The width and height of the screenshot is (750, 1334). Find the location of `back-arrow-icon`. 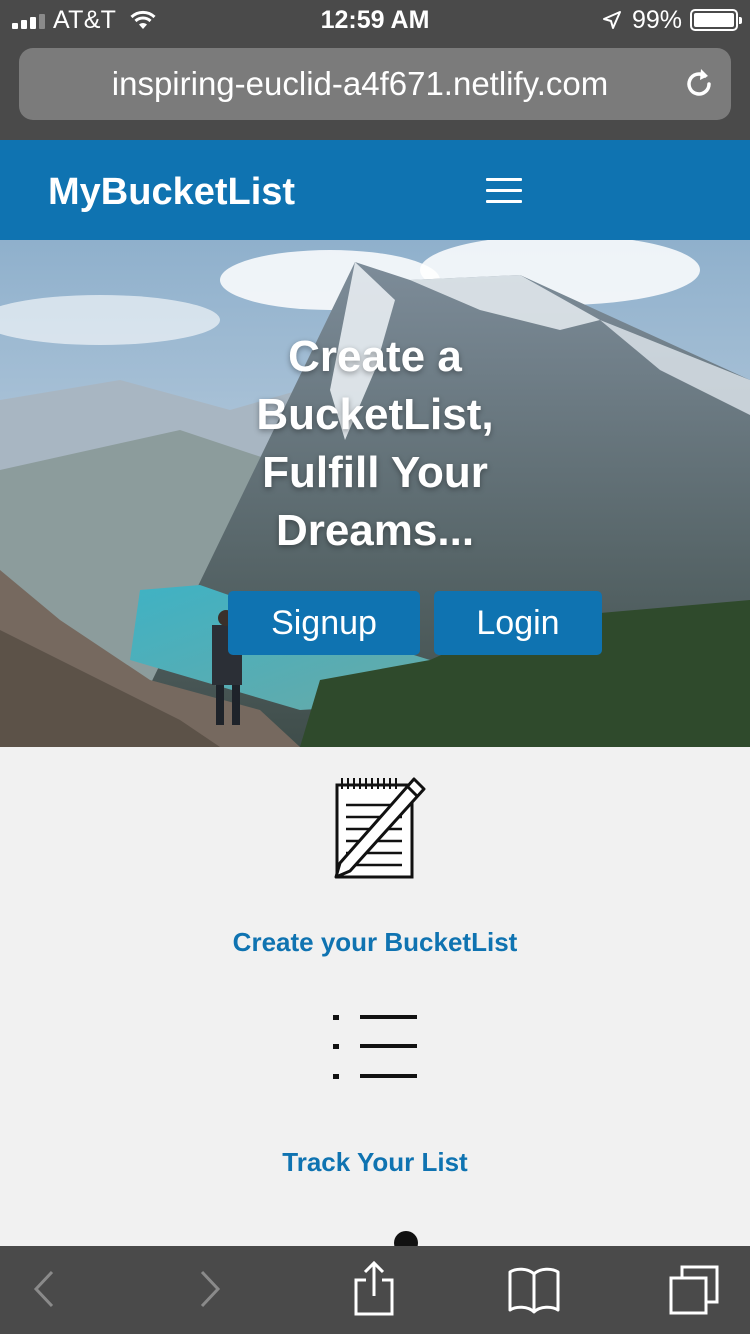

back-arrow-icon is located at coordinates (43, 1289).